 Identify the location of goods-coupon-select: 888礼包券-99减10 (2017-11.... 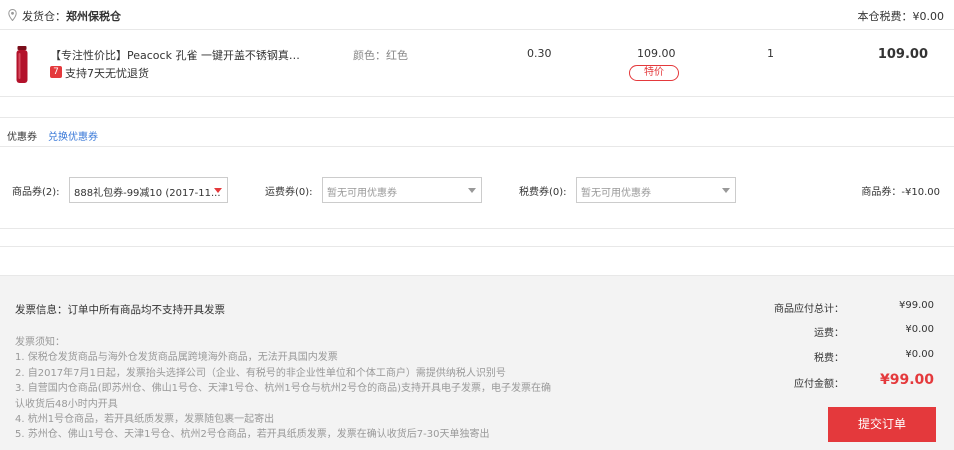
(148, 190).